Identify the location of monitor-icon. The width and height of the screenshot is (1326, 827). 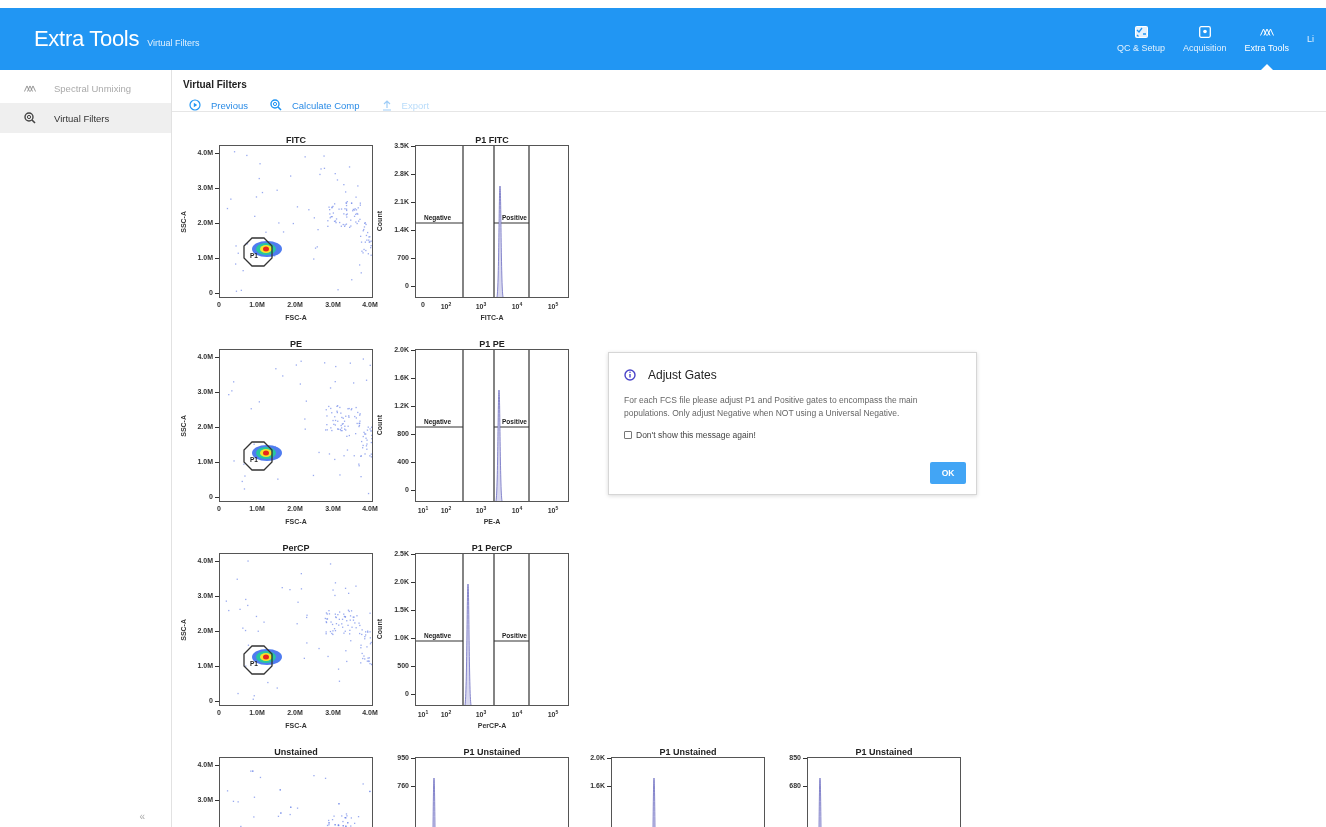
(1204, 32).